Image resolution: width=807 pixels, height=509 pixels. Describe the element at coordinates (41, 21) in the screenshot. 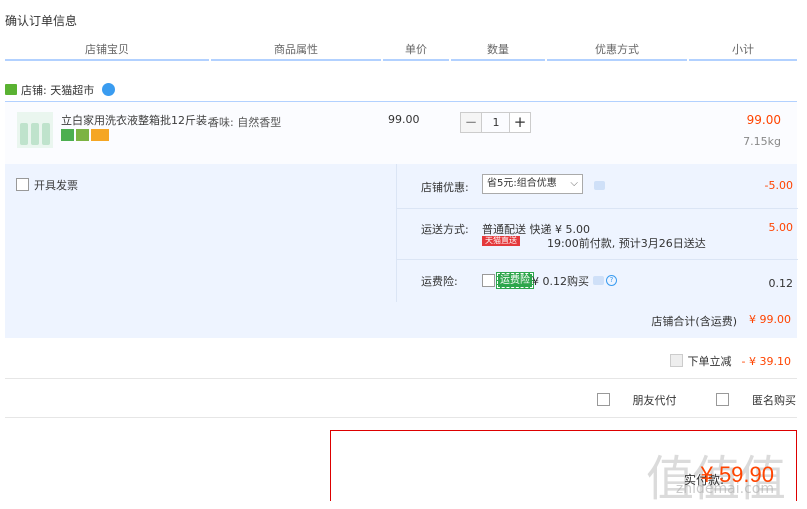

I see `page-title: 确认订单信息` at that location.